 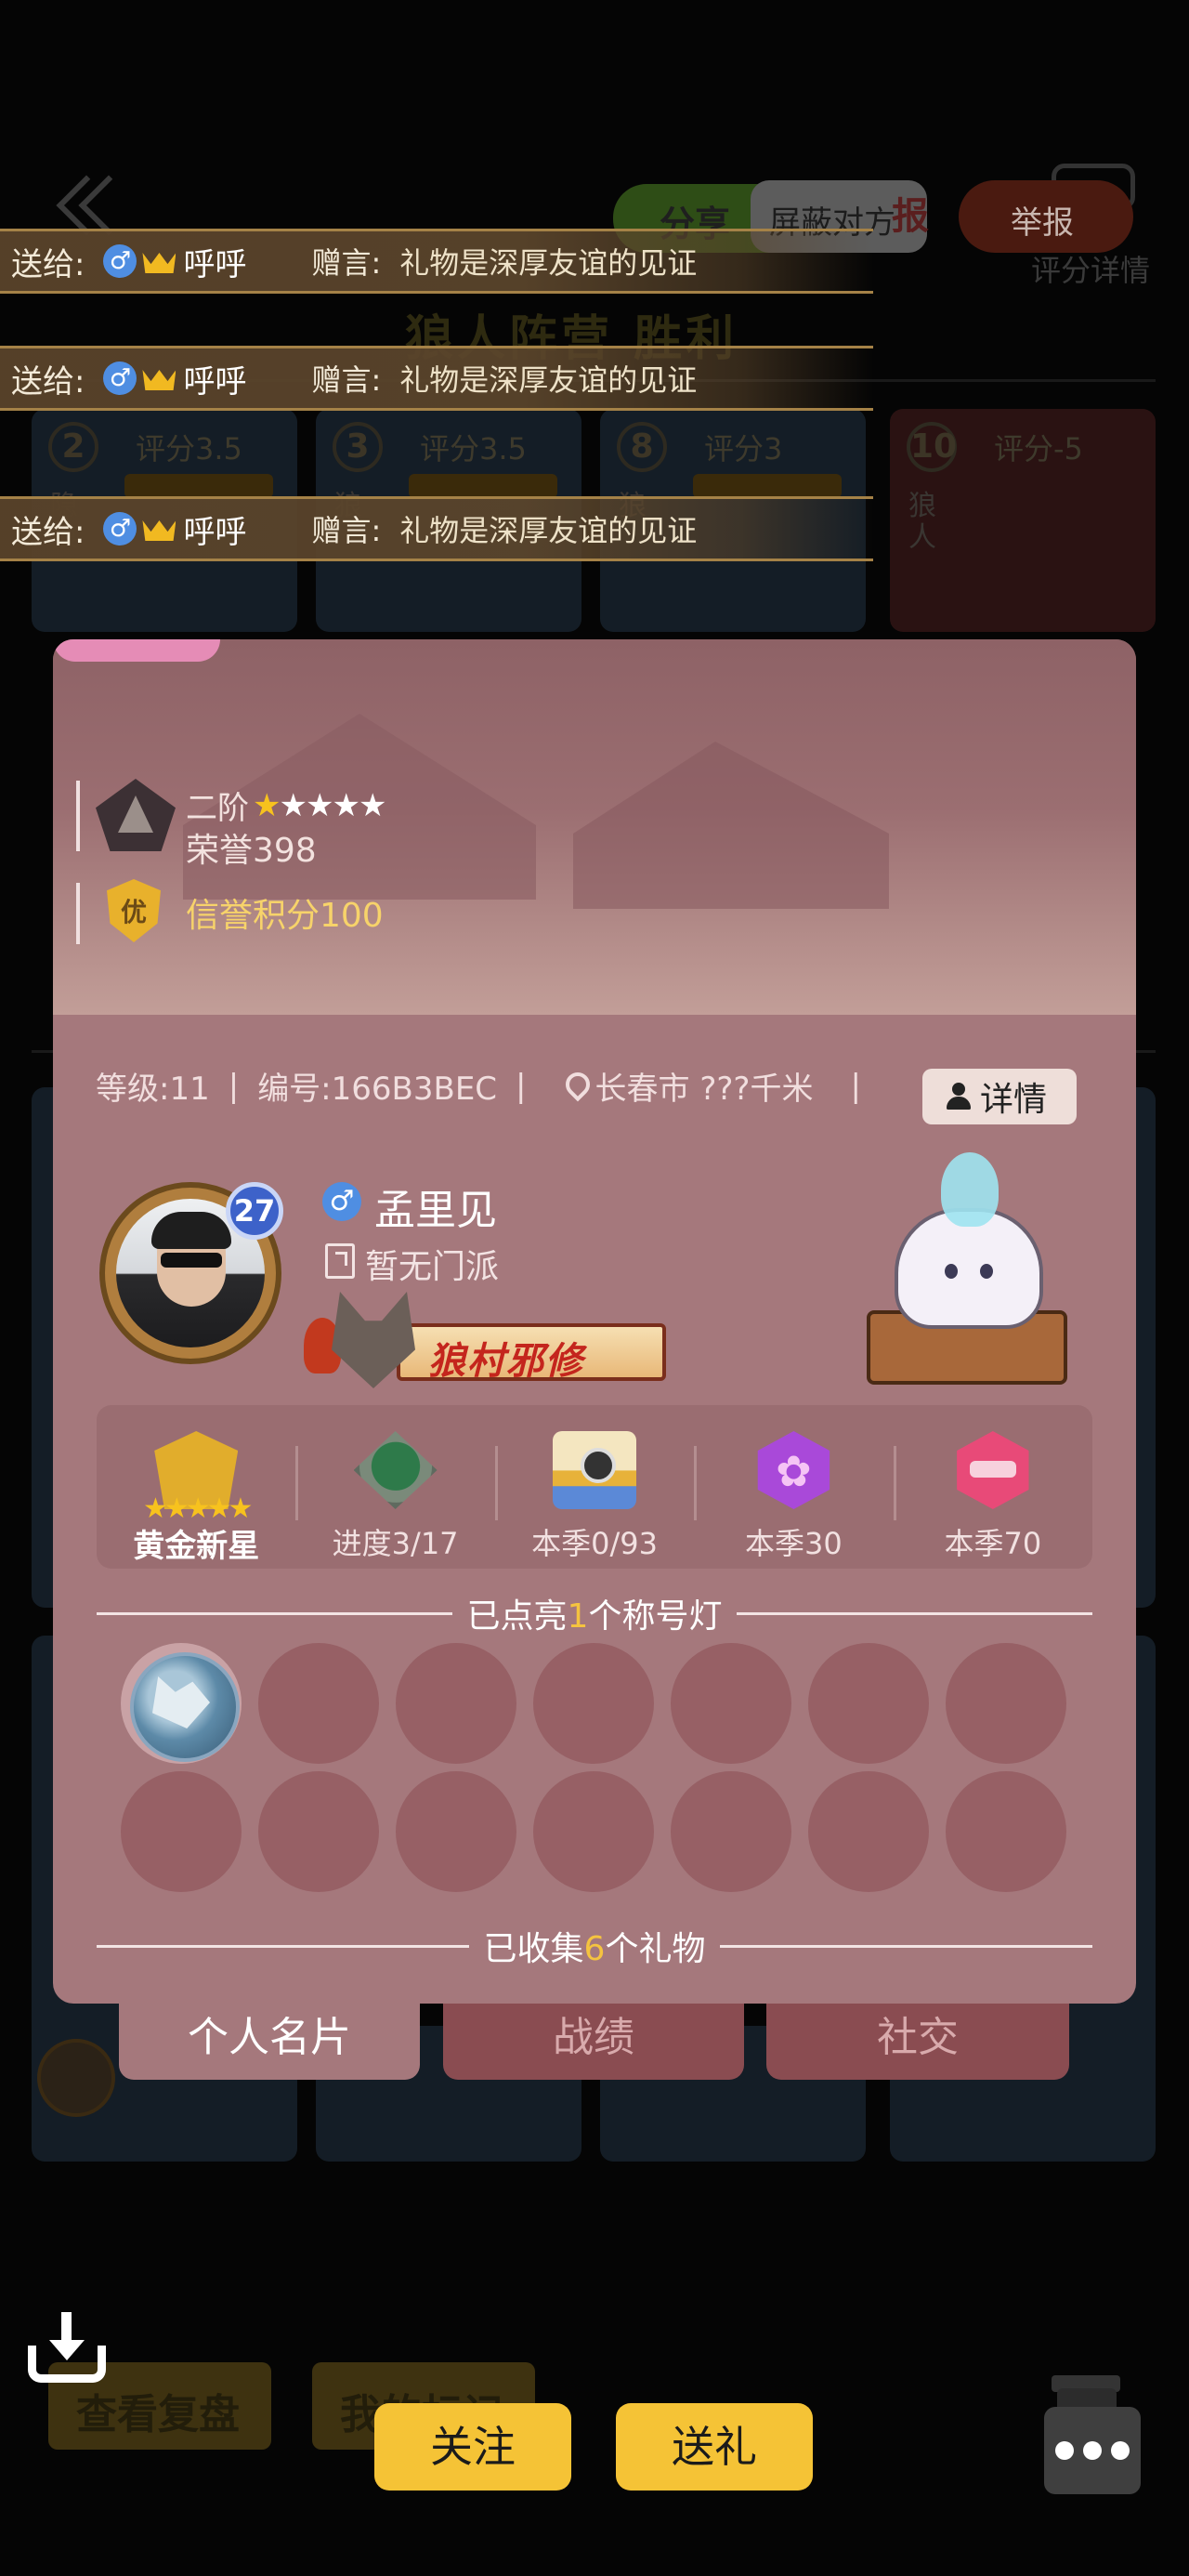 I want to click on honor-points: 荣誉398, so click(x=252, y=851).